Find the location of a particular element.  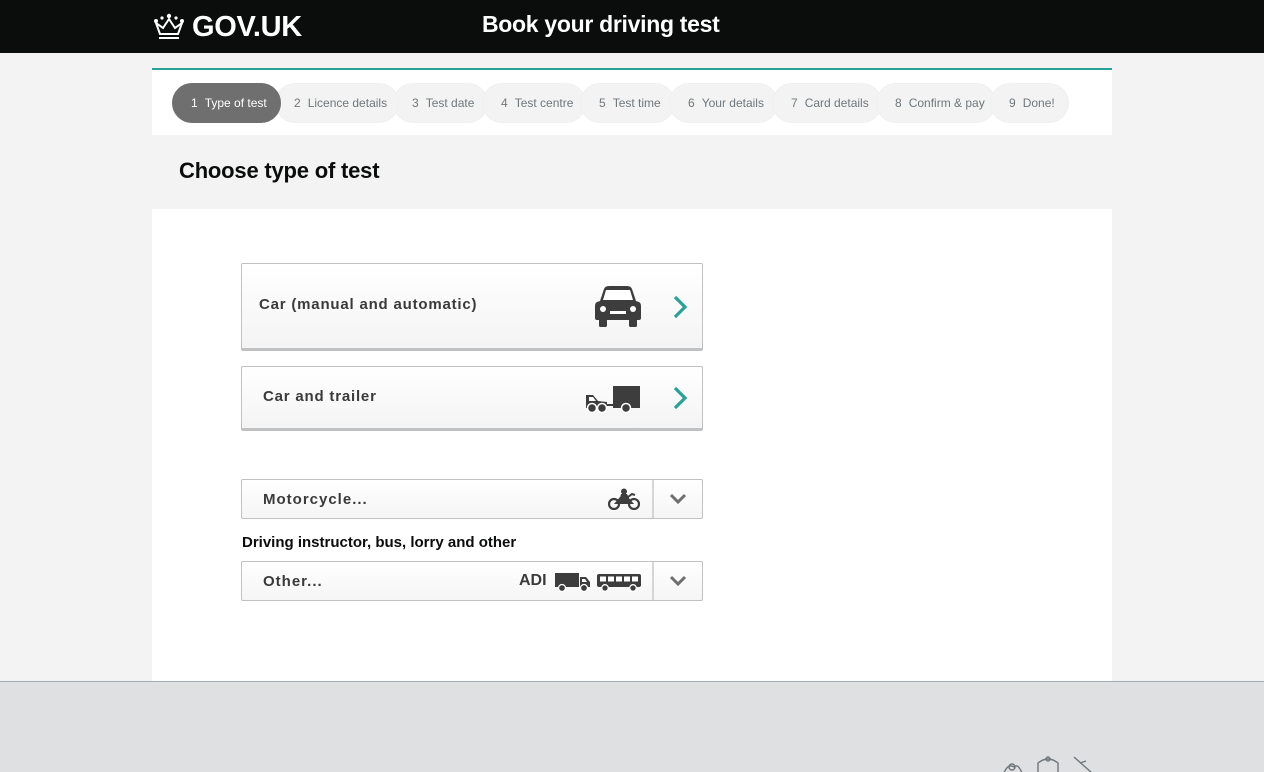

step-number: 7 is located at coordinates (794, 103).